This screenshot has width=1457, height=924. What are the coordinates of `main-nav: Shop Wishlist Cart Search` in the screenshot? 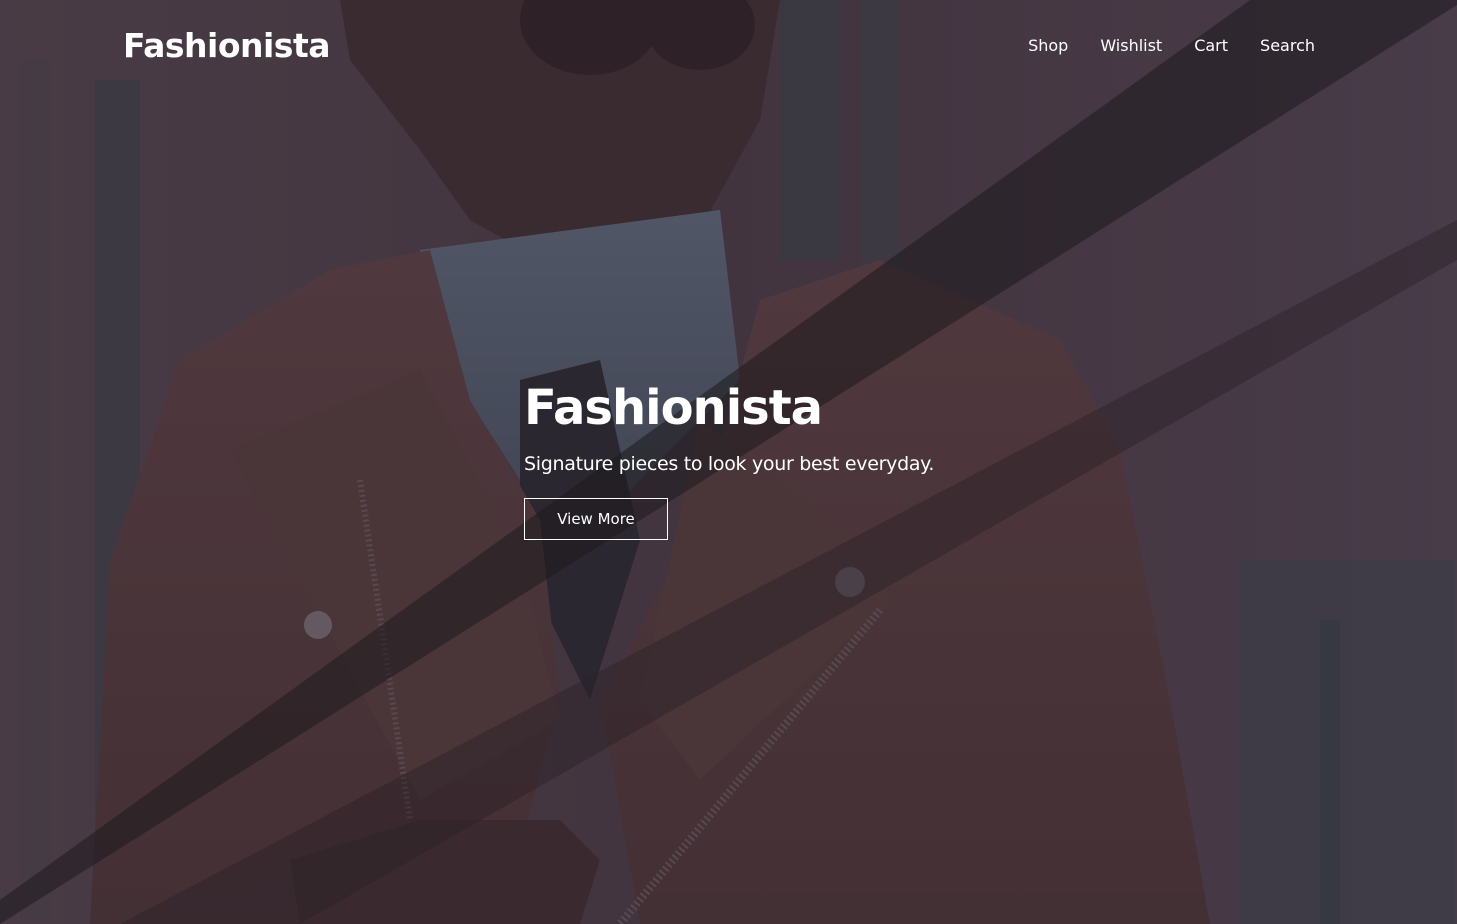 It's located at (1155, 46).